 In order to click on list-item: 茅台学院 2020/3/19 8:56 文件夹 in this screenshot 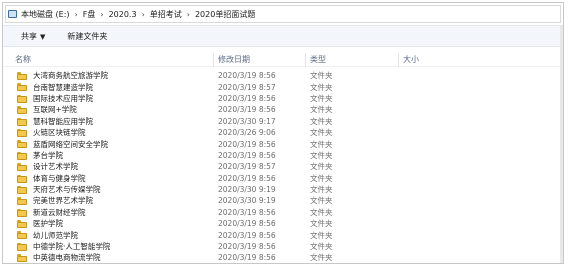, I will do `click(283, 155)`.